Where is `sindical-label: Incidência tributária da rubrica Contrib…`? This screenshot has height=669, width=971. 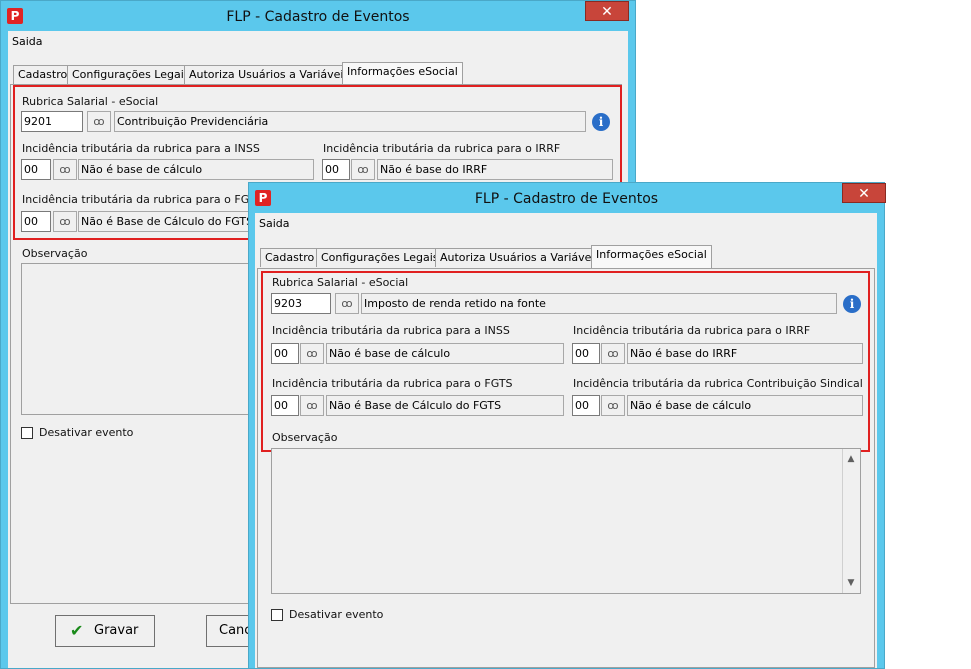 sindical-label: Incidência tributária da rubrica Contrib… is located at coordinates (718, 383).